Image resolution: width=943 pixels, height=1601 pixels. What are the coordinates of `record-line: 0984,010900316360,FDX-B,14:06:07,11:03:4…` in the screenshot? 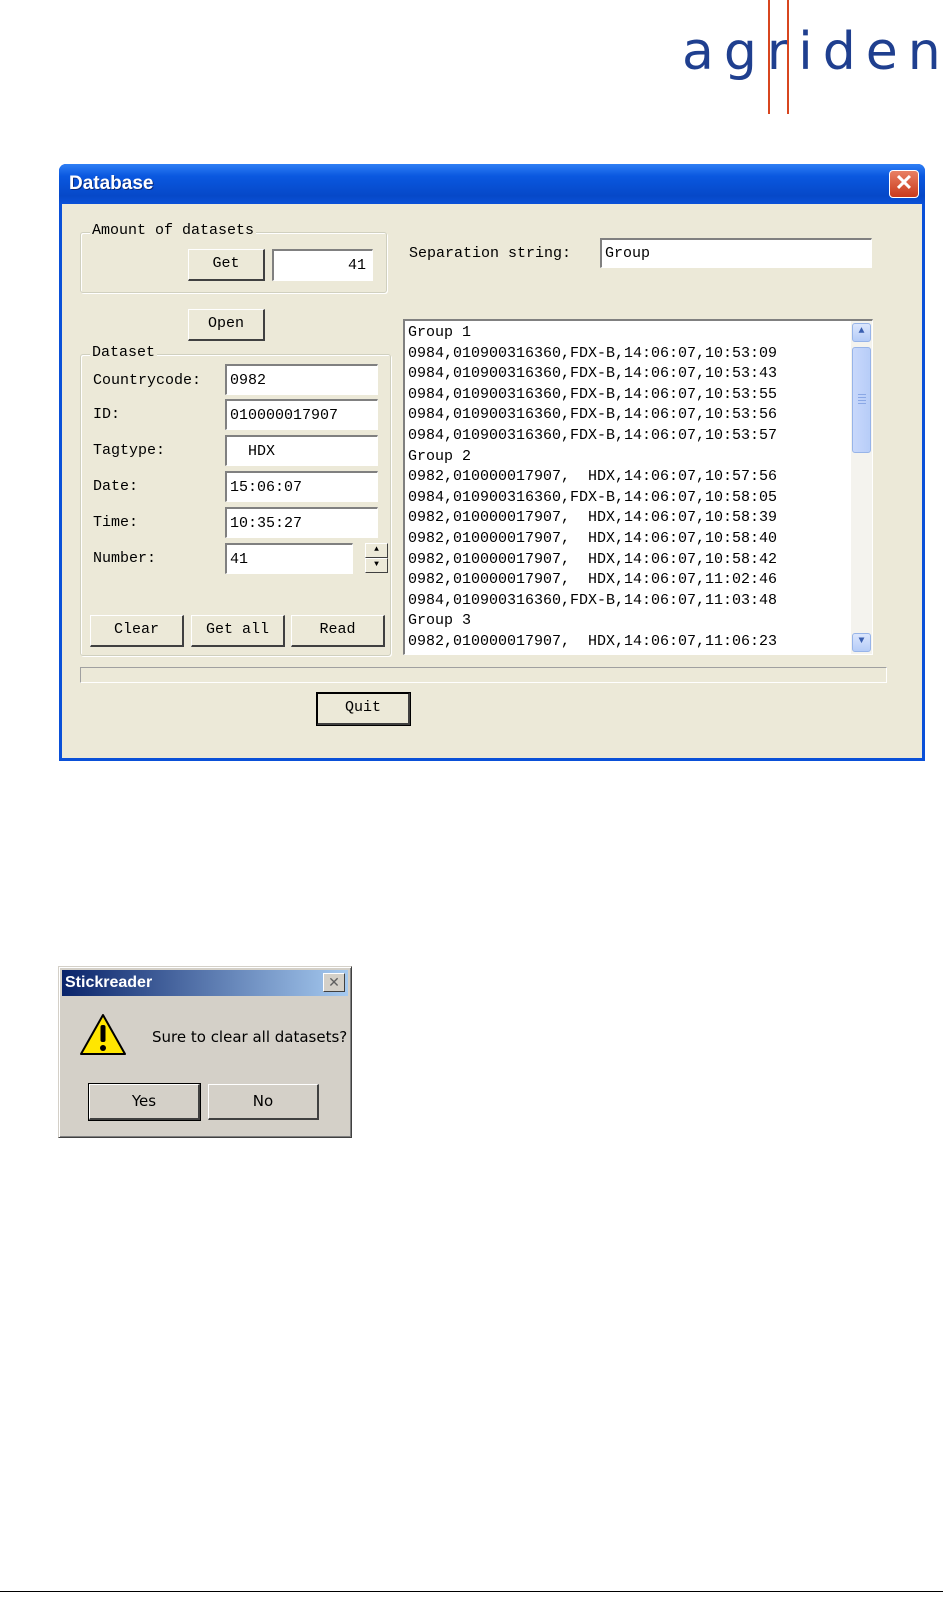 It's located at (592, 601).